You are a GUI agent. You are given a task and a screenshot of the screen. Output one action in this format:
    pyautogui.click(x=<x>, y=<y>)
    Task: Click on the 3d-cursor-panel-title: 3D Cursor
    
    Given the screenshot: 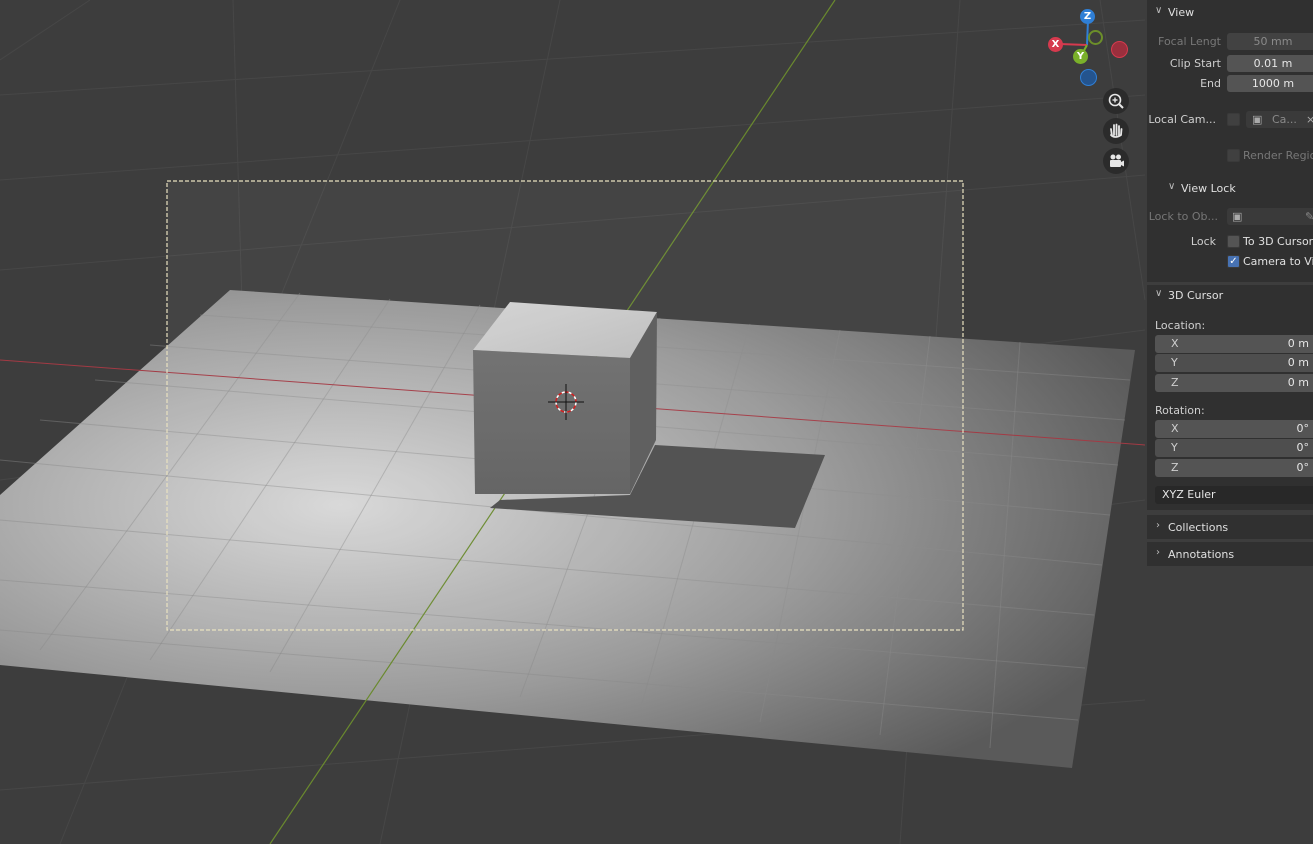 What is the action you would take?
    pyautogui.click(x=1196, y=295)
    